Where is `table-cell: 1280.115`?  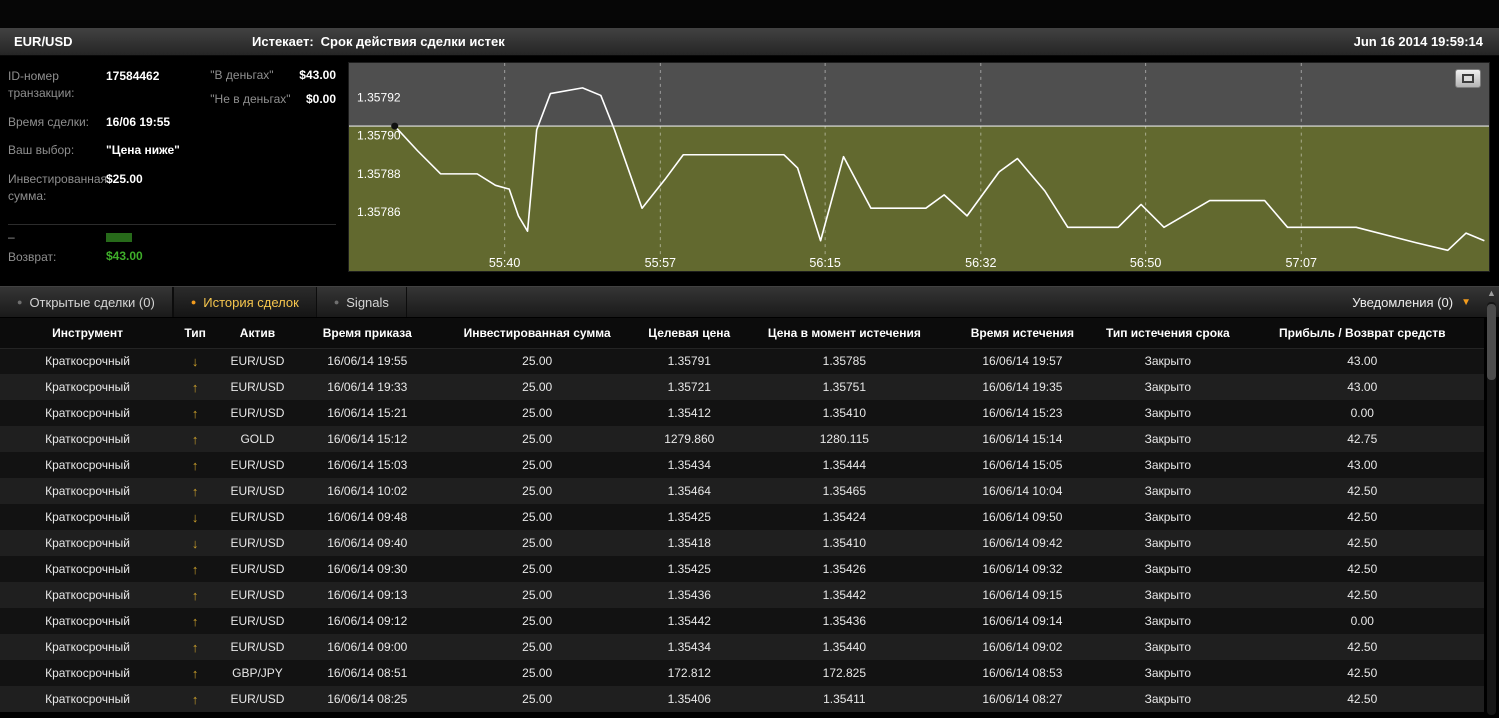 table-cell: 1280.115 is located at coordinates (844, 439).